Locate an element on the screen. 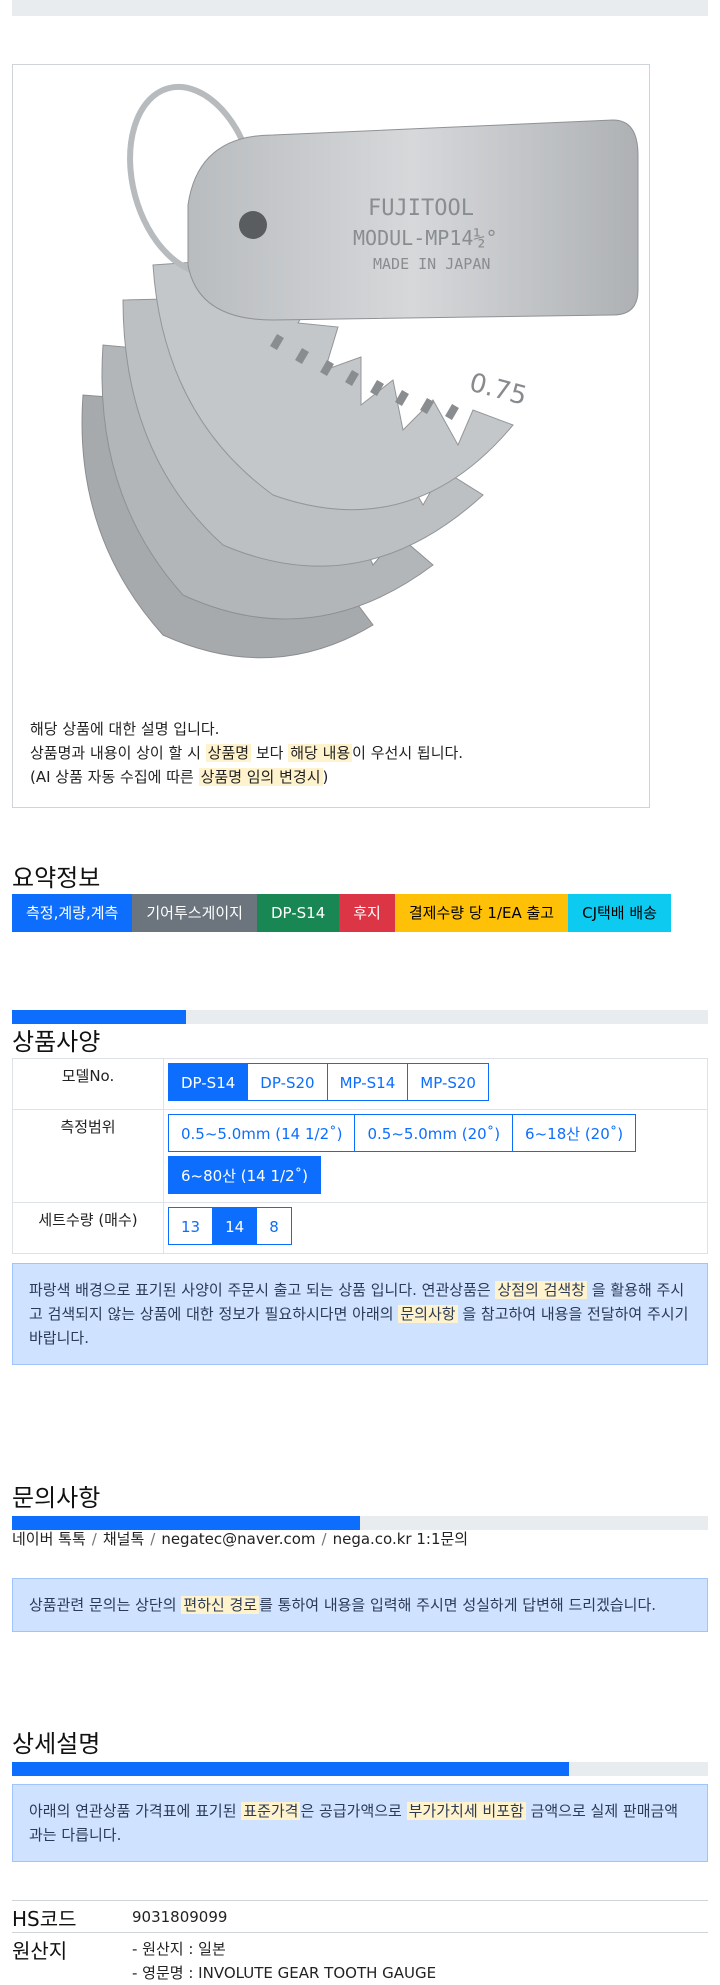  gauge-plate: FUJITOOL MODUL-MP14½° MADE IN JAPAN is located at coordinates (413, 220).